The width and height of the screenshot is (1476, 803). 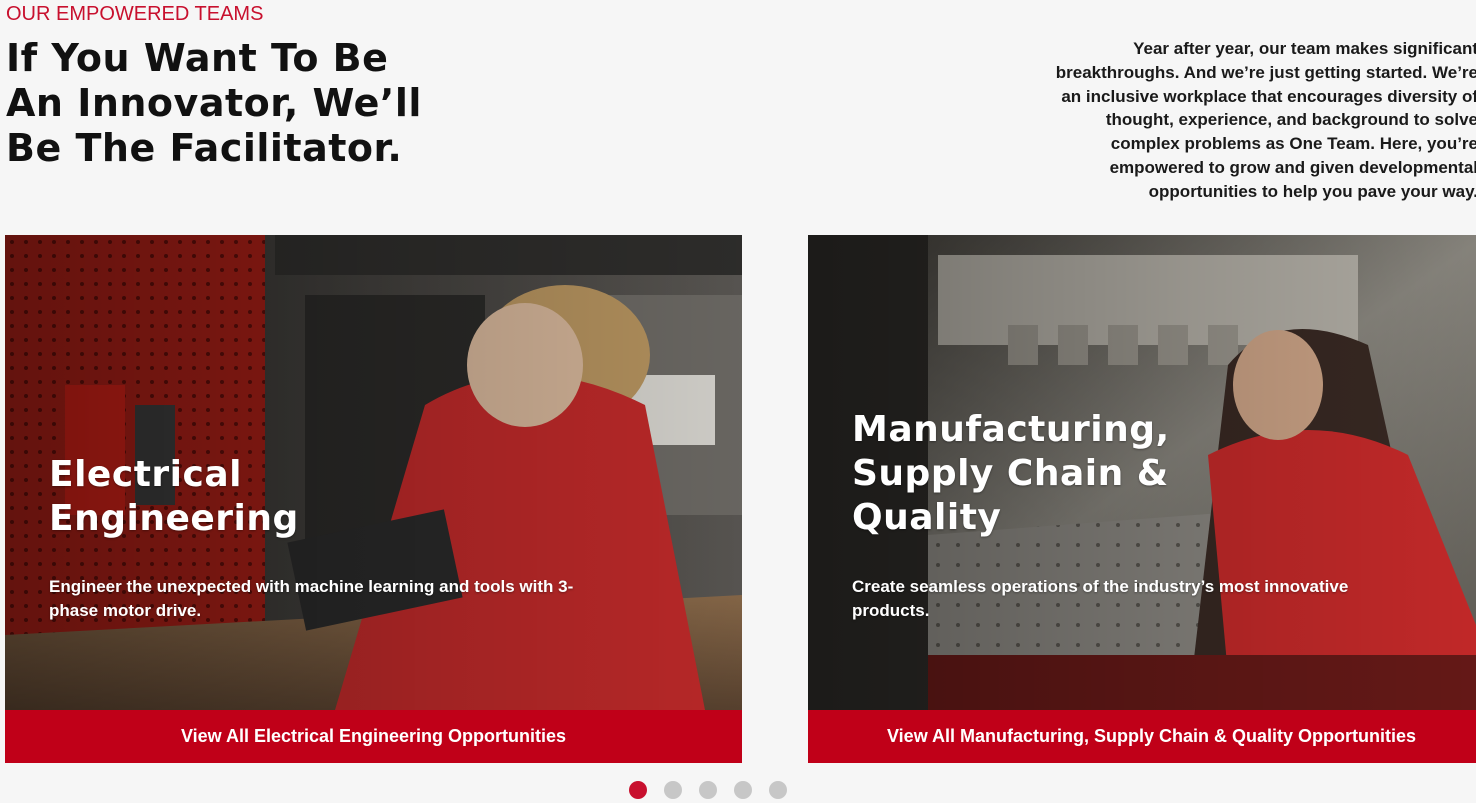 What do you see at coordinates (135, 14) in the screenshot?
I see `section-eyebrow: OUR EMPOWERED TEAMS` at bounding box center [135, 14].